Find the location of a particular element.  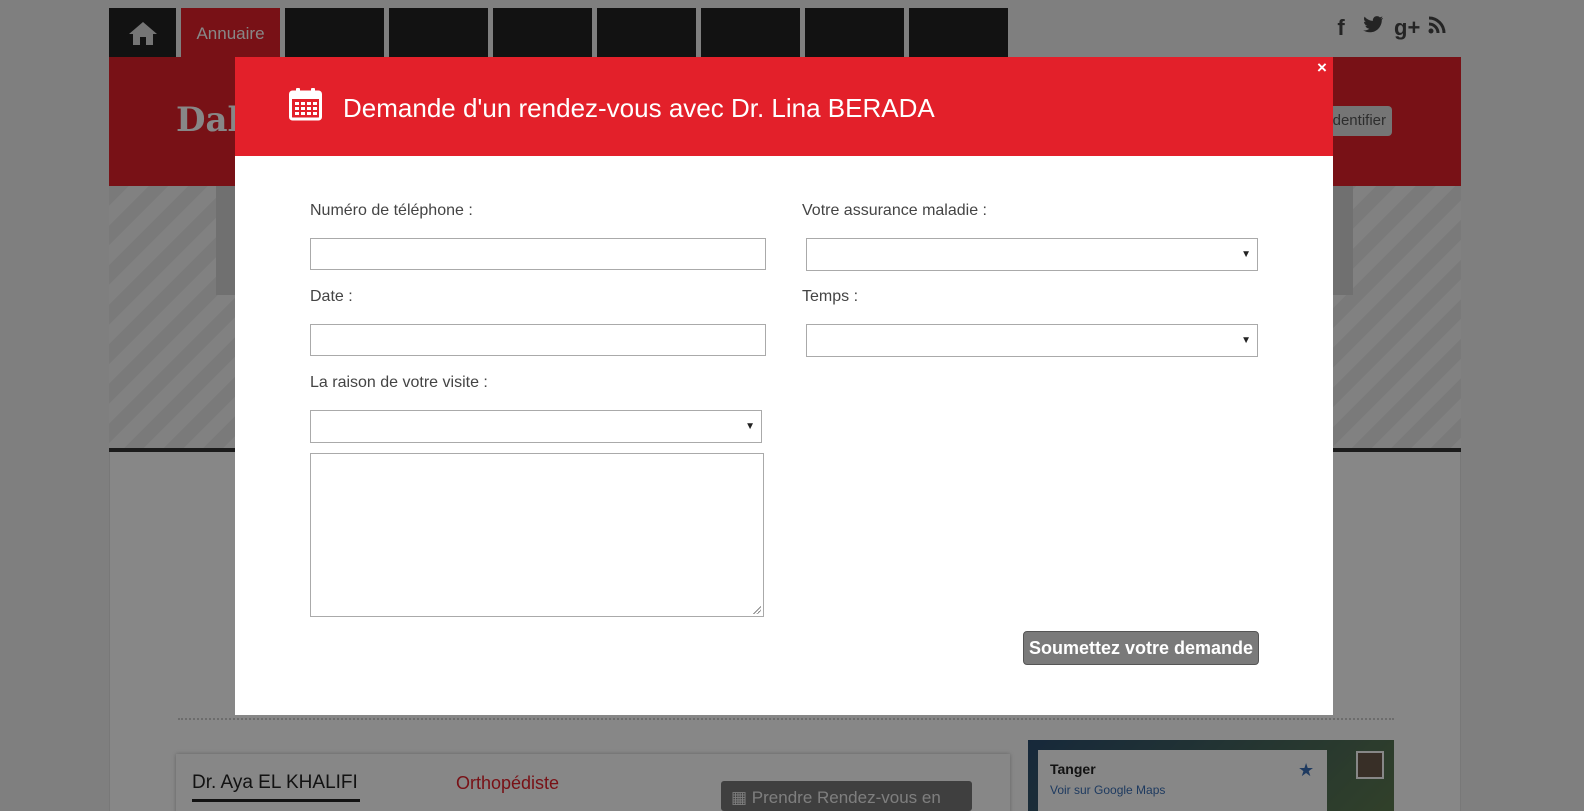

insurance-label: Votre assurance maladie : is located at coordinates (894, 210).